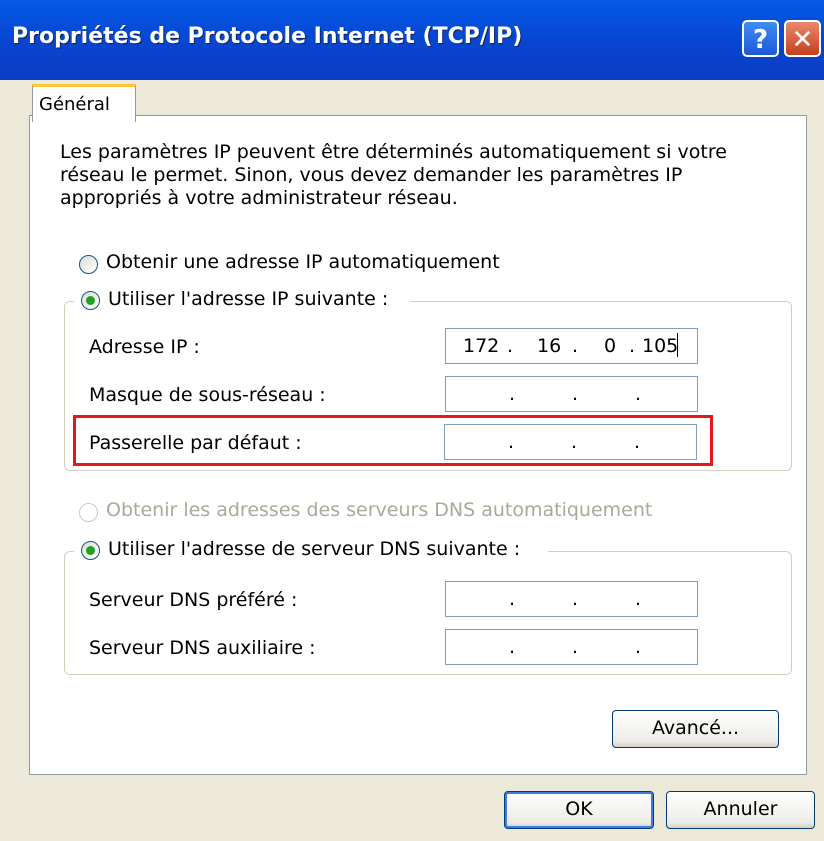  What do you see at coordinates (740, 810) in the screenshot?
I see `cancel-button: Annuler` at bounding box center [740, 810].